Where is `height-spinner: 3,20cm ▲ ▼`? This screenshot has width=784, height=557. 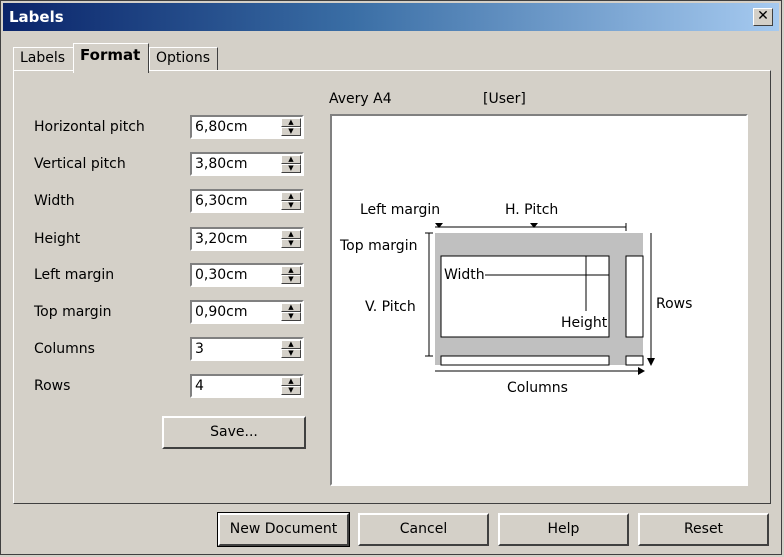 height-spinner: 3,20cm ▲ ▼ is located at coordinates (247, 239).